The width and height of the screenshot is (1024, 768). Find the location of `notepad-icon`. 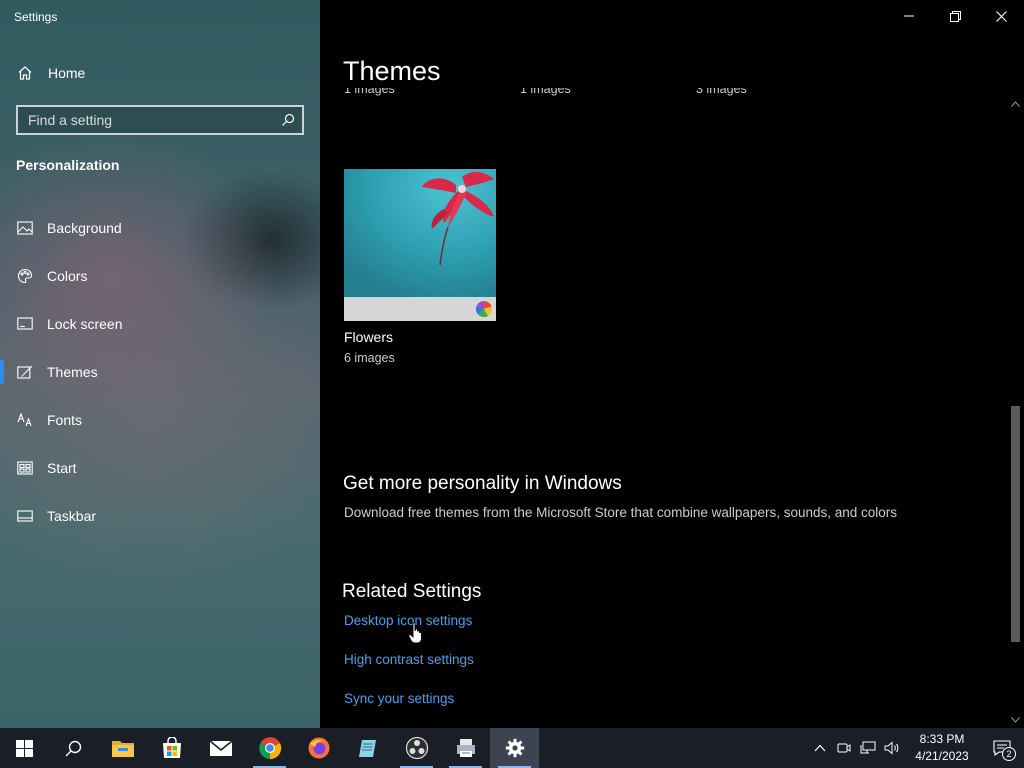

notepad-icon is located at coordinates (367, 748).